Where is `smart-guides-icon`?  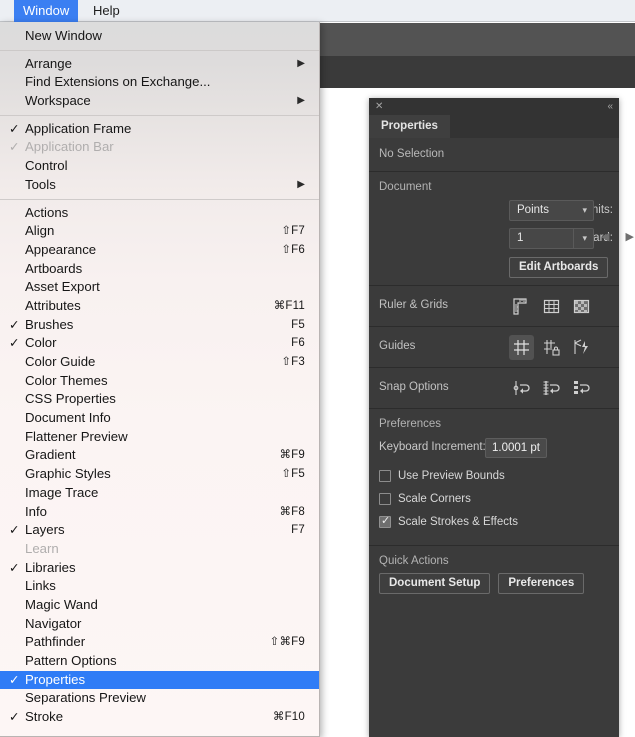
smart-guides-icon is located at coordinates (581, 347).